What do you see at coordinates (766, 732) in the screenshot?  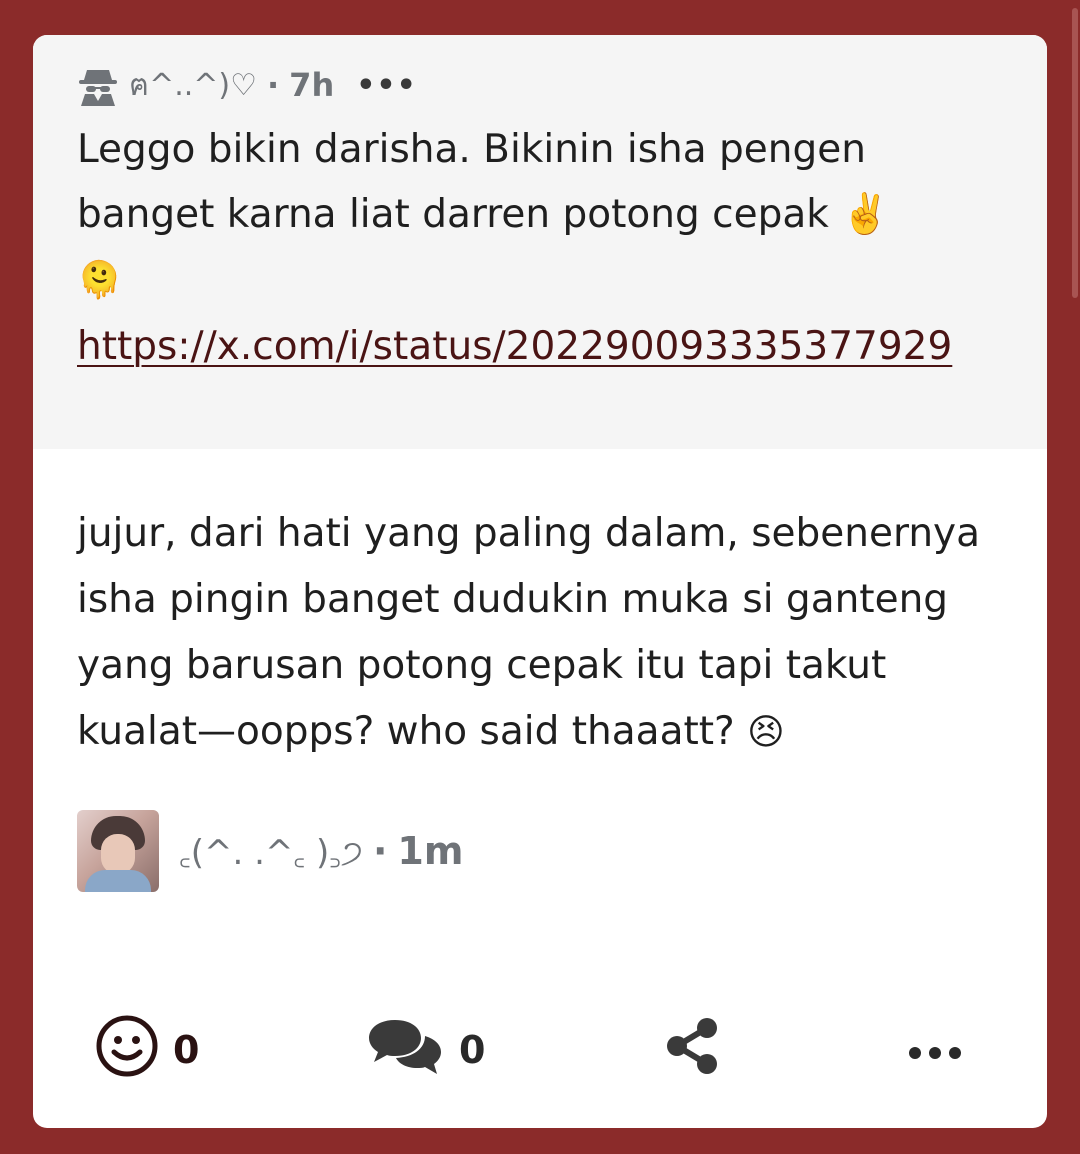 I see `persevering-face-emoji: 😣` at bounding box center [766, 732].